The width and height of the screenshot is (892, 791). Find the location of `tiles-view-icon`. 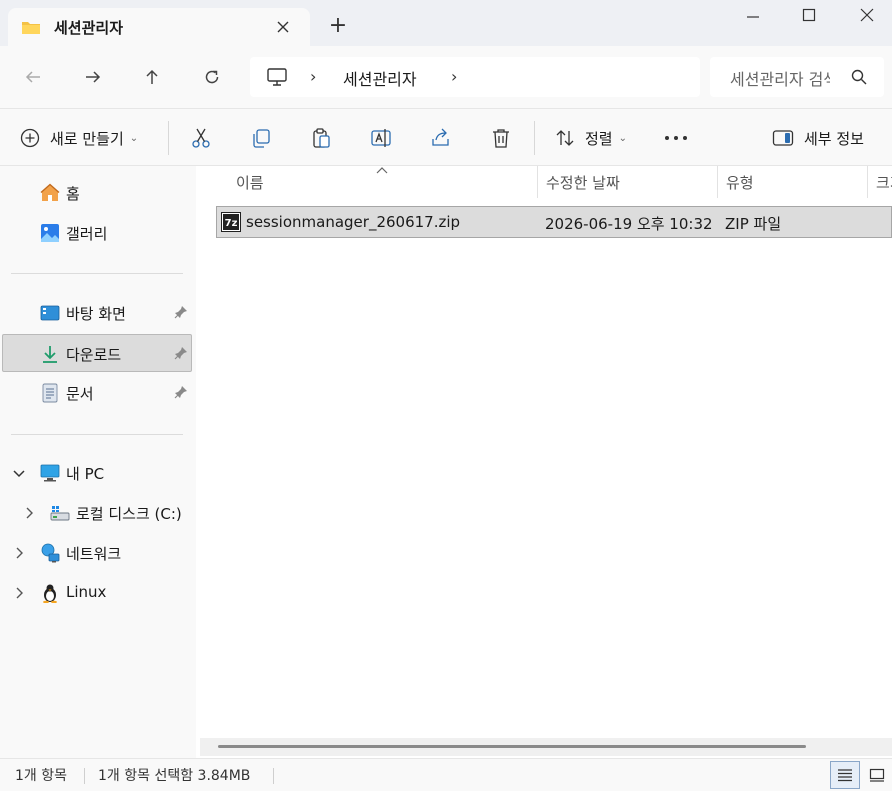

tiles-view-icon is located at coordinates (877, 775).